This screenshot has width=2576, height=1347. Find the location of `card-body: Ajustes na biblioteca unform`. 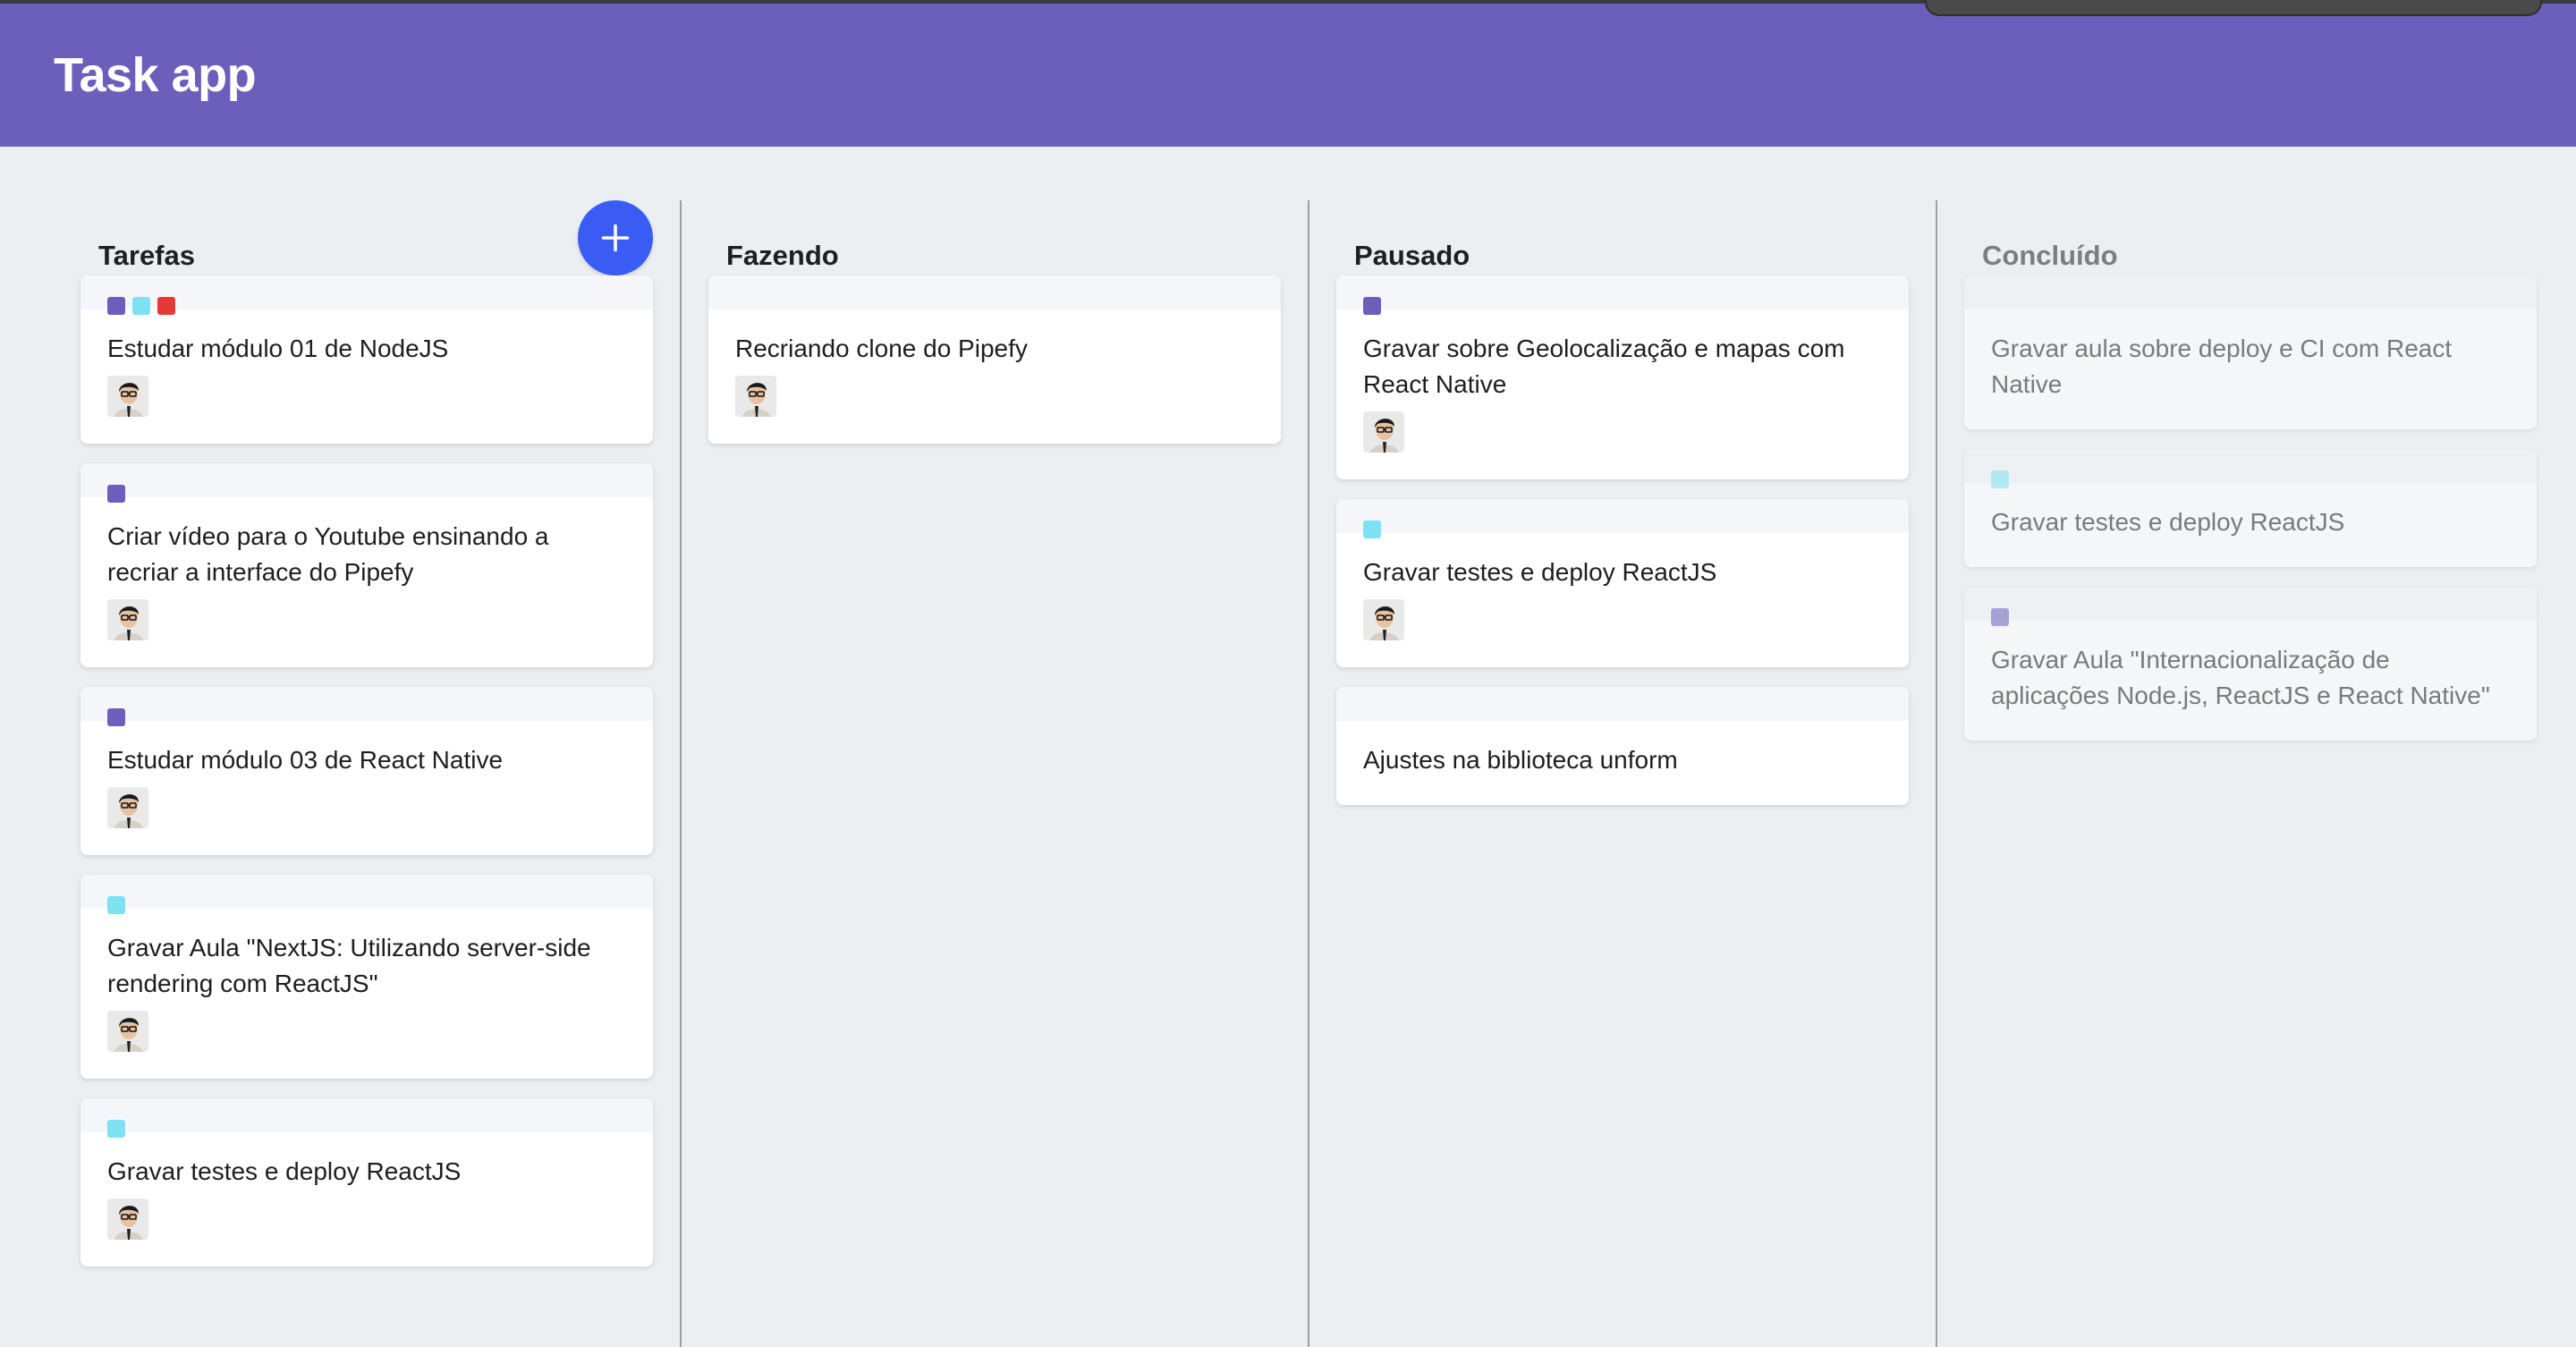

card-body: Ajustes na biblioteca unform is located at coordinates (1622, 763).